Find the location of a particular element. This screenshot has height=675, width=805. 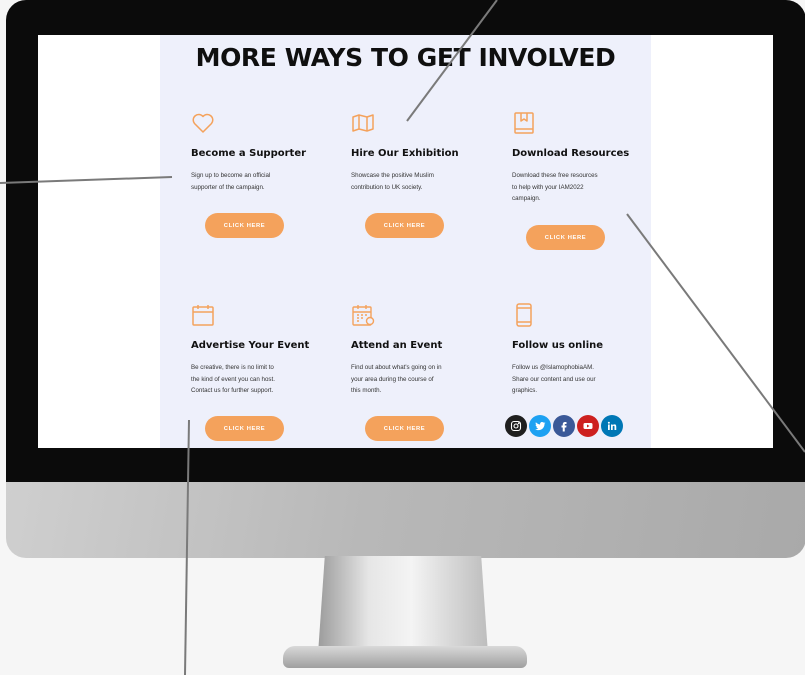

card-title: Attend an Event is located at coordinates (397, 345).